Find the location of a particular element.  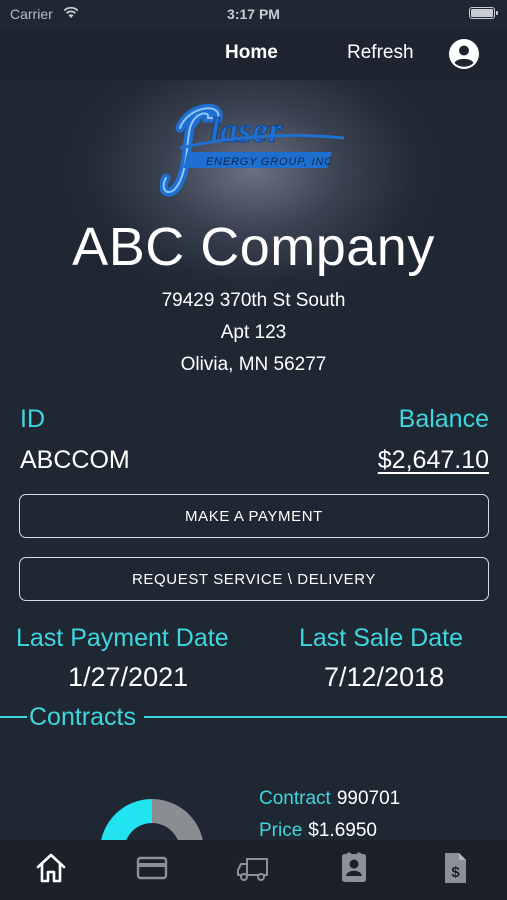

section-divider-right is located at coordinates (325, 717).